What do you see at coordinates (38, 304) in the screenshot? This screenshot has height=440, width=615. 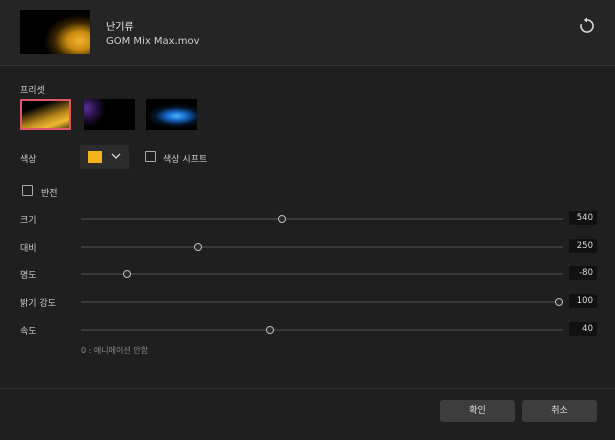 I see `brightness-intensity-label: 밝기 강도` at bounding box center [38, 304].